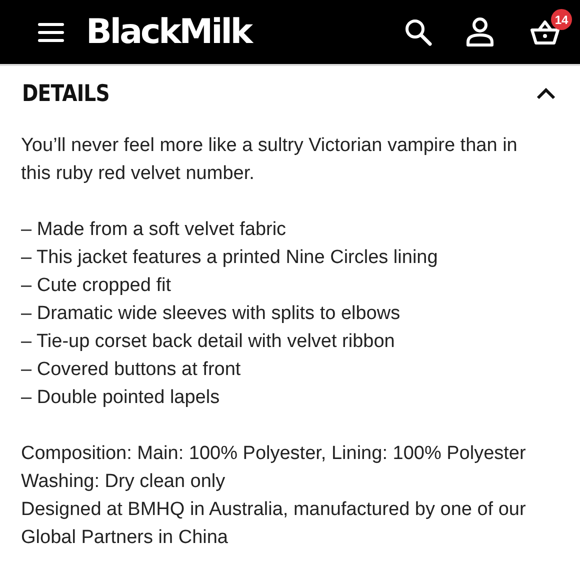 This screenshot has height=580, width=580. What do you see at coordinates (121, 398) in the screenshot?
I see `feature-line: – Double pointed lapels` at bounding box center [121, 398].